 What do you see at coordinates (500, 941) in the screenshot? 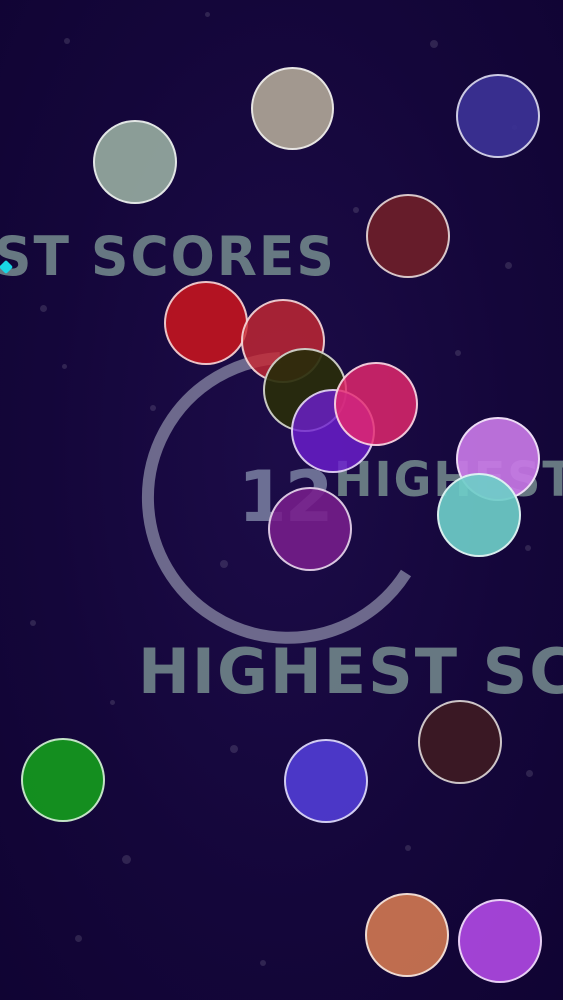
I see `bubble-magenta` at bounding box center [500, 941].